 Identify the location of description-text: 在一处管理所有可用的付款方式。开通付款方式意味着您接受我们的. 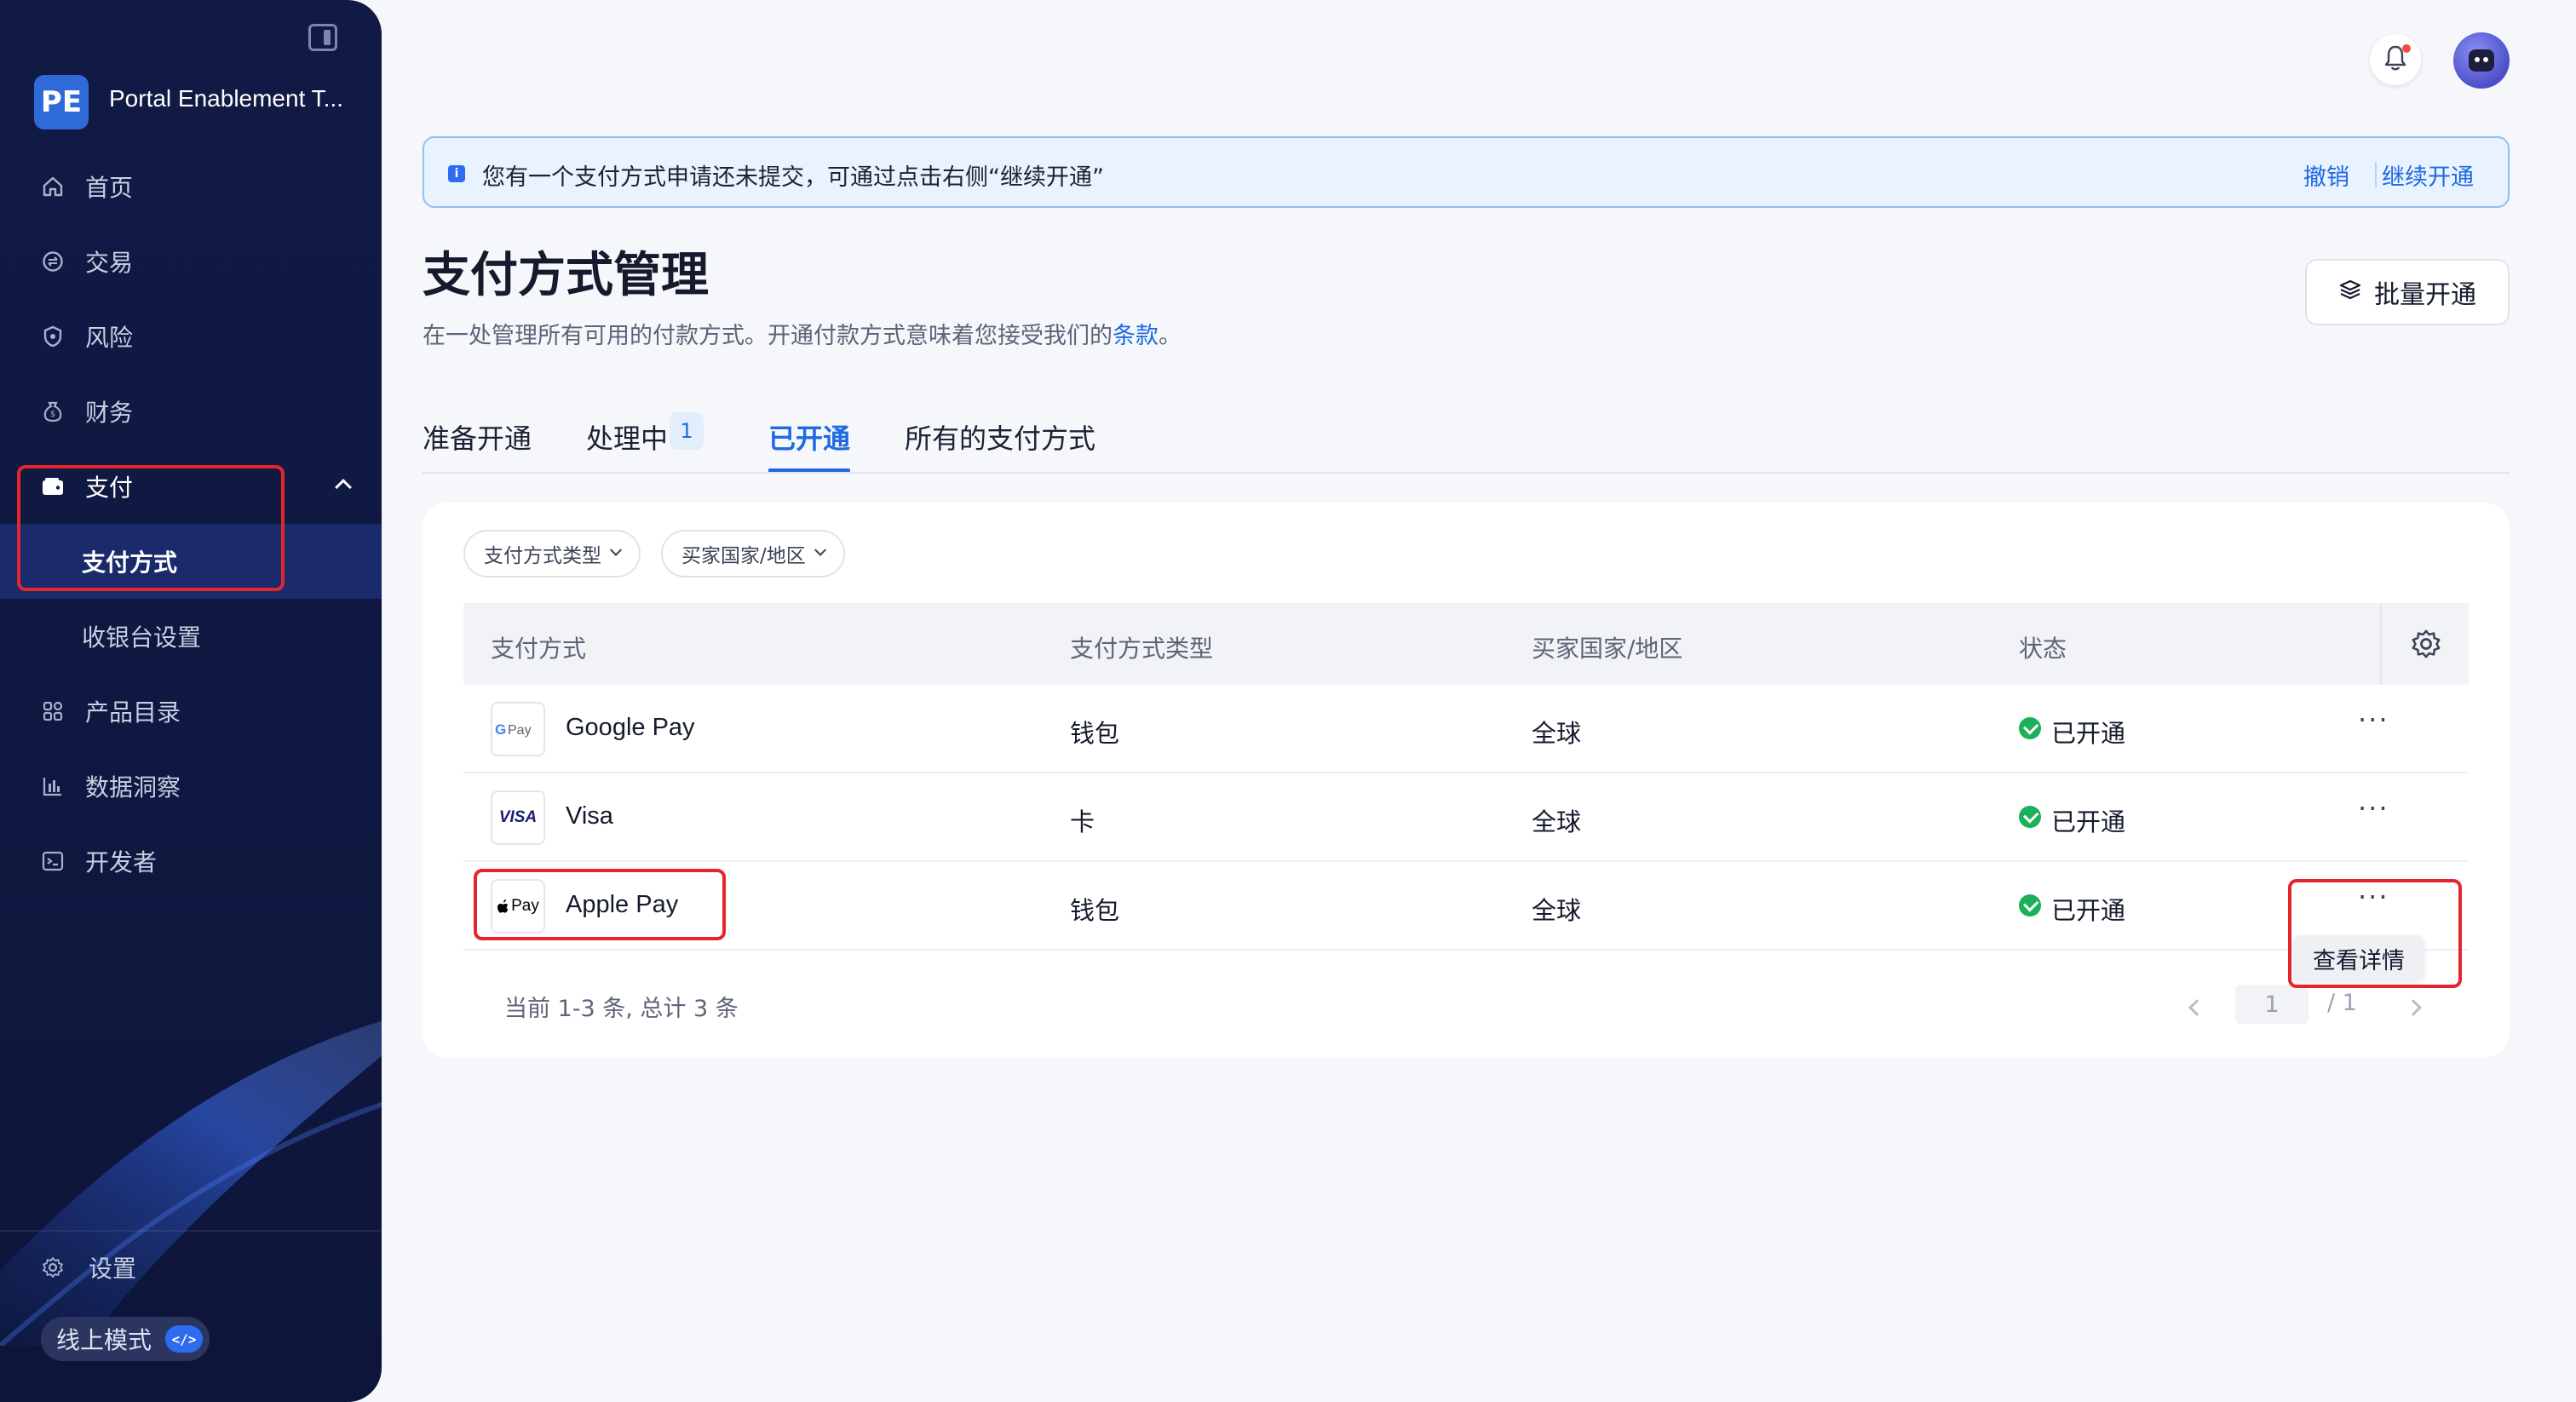
(768, 336).